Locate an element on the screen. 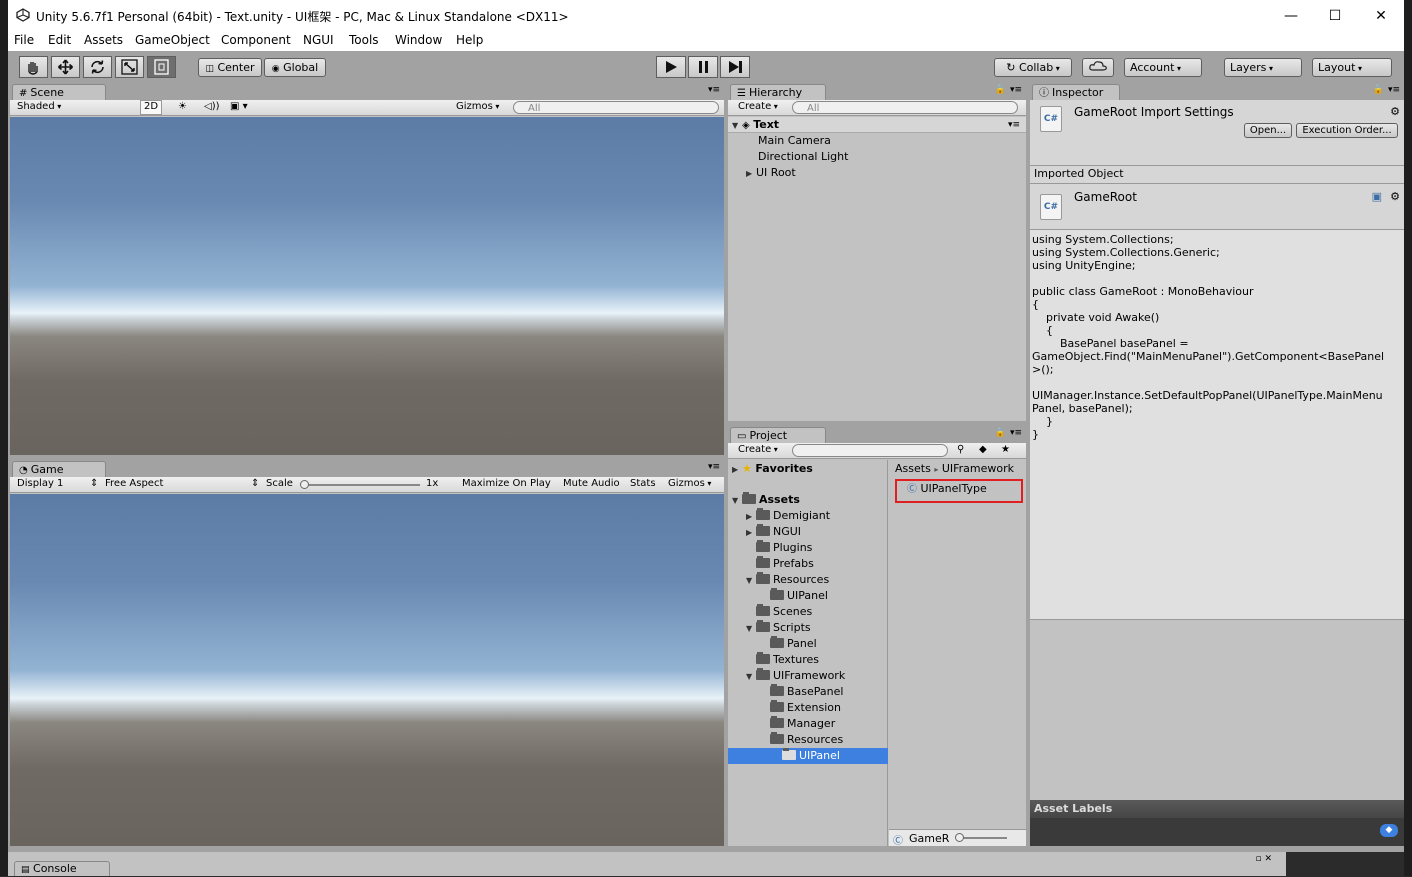  hierarchy-create-dropdown: Create is located at coordinates (758, 106).